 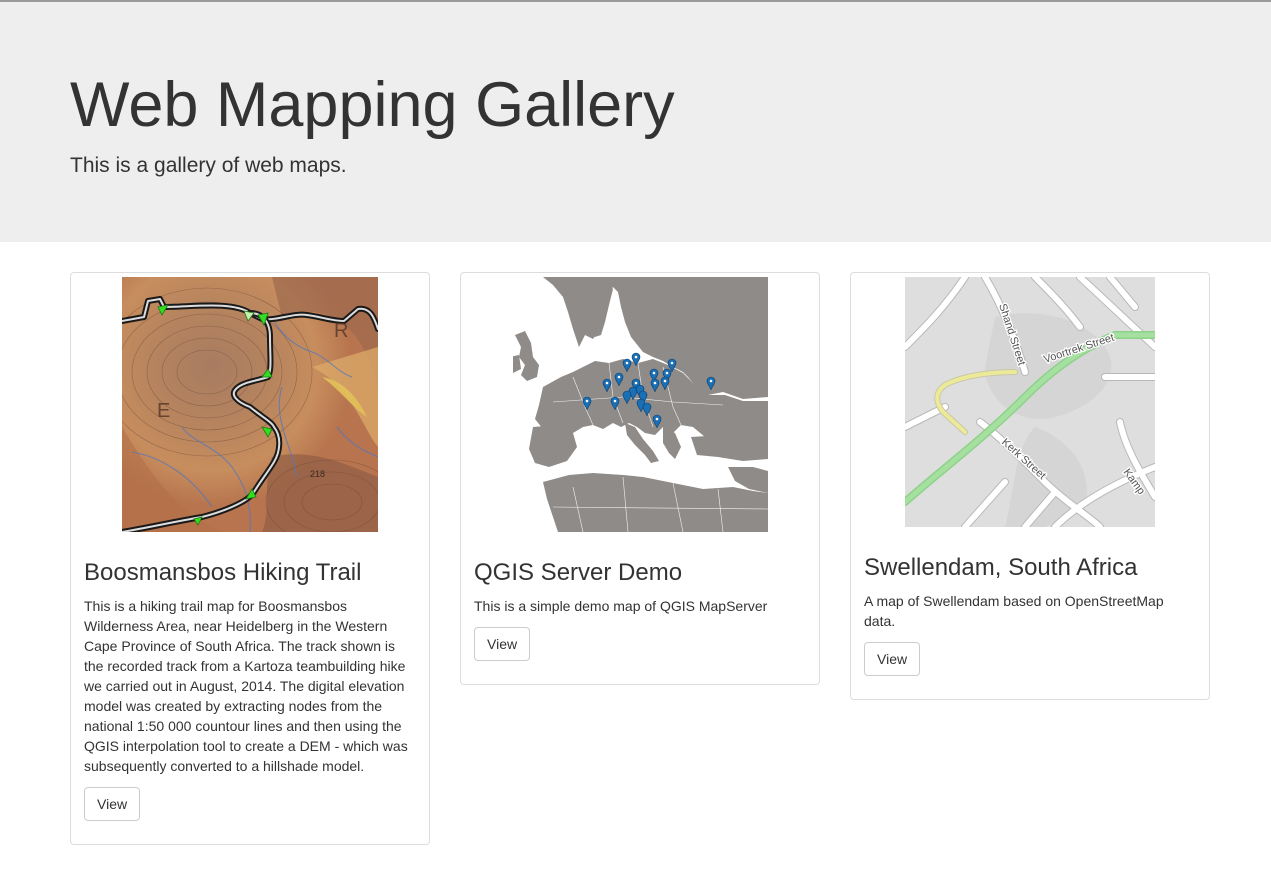 What do you see at coordinates (578, 572) in the screenshot?
I see `card-title: QGIS Server Demo` at bounding box center [578, 572].